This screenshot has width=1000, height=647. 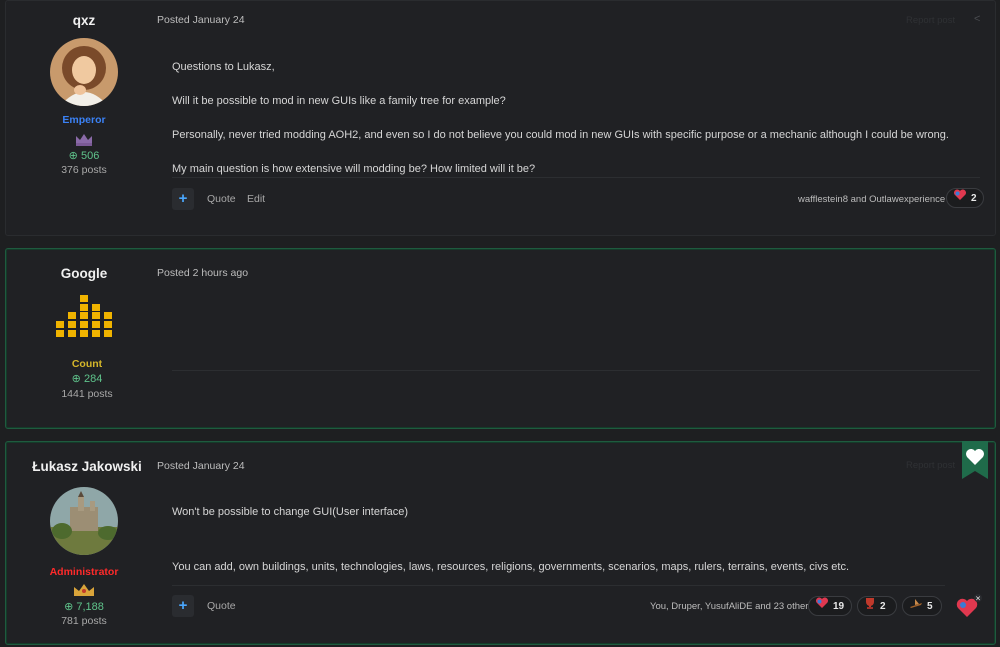 What do you see at coordinates (90, 607) in the screenshot?
I see `reputation-value: 7,188` at bounding box center [90, 607].